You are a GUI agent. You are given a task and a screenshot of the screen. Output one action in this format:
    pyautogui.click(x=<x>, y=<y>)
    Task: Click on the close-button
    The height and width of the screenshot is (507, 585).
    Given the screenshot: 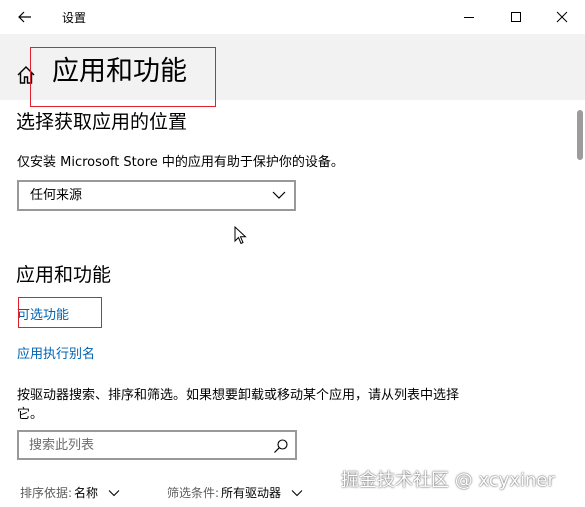 What is the action you would take?
    pyautogui.click(x=562, y=17)
    